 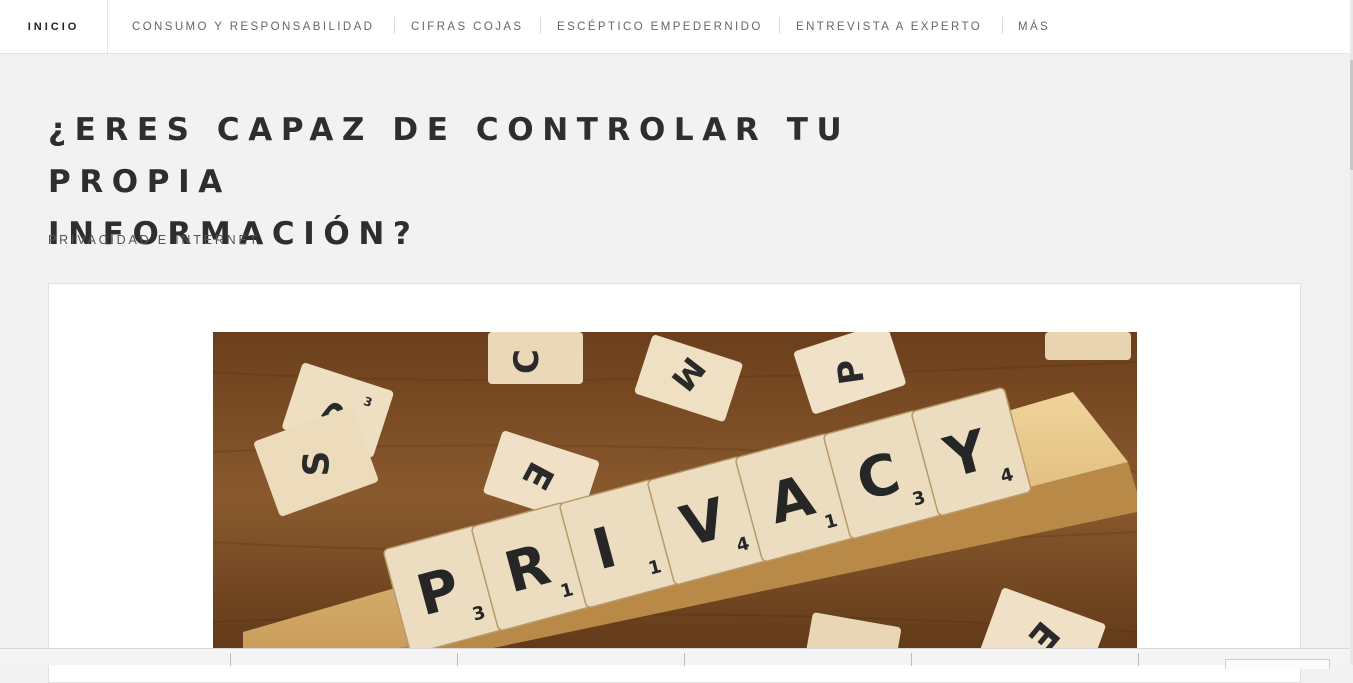 I want to click on bottom-toolbar, so click(x=675, y=658).